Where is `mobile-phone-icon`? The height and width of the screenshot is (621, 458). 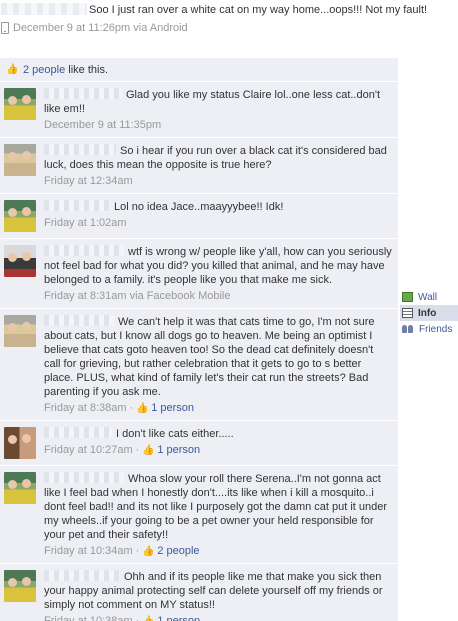 mobile-phone-icon is located at coordinates (5, 28).